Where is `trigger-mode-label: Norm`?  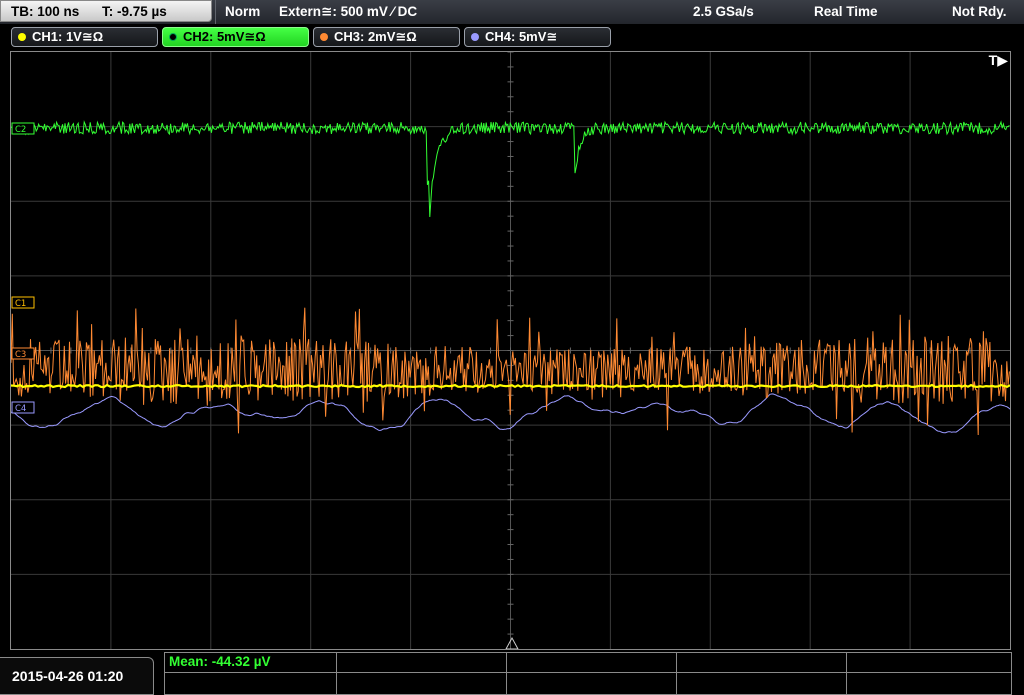 trigger-mode-label: Norm is located at coordinates (242, 12).